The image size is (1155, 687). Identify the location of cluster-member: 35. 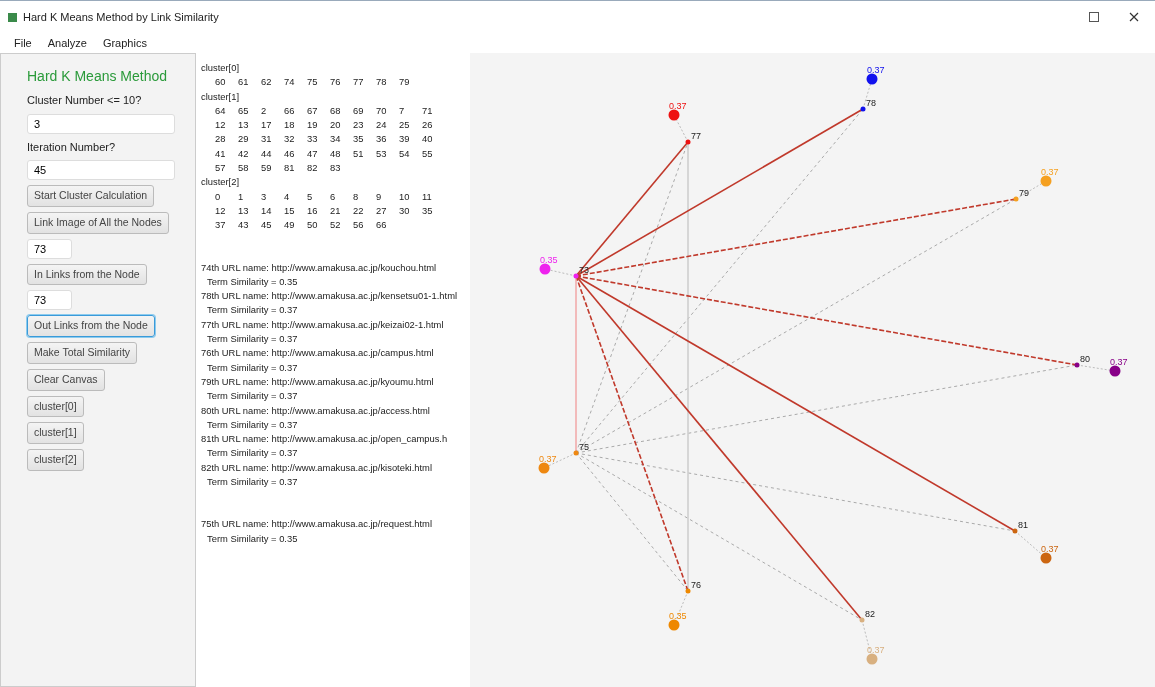
(359, 139).